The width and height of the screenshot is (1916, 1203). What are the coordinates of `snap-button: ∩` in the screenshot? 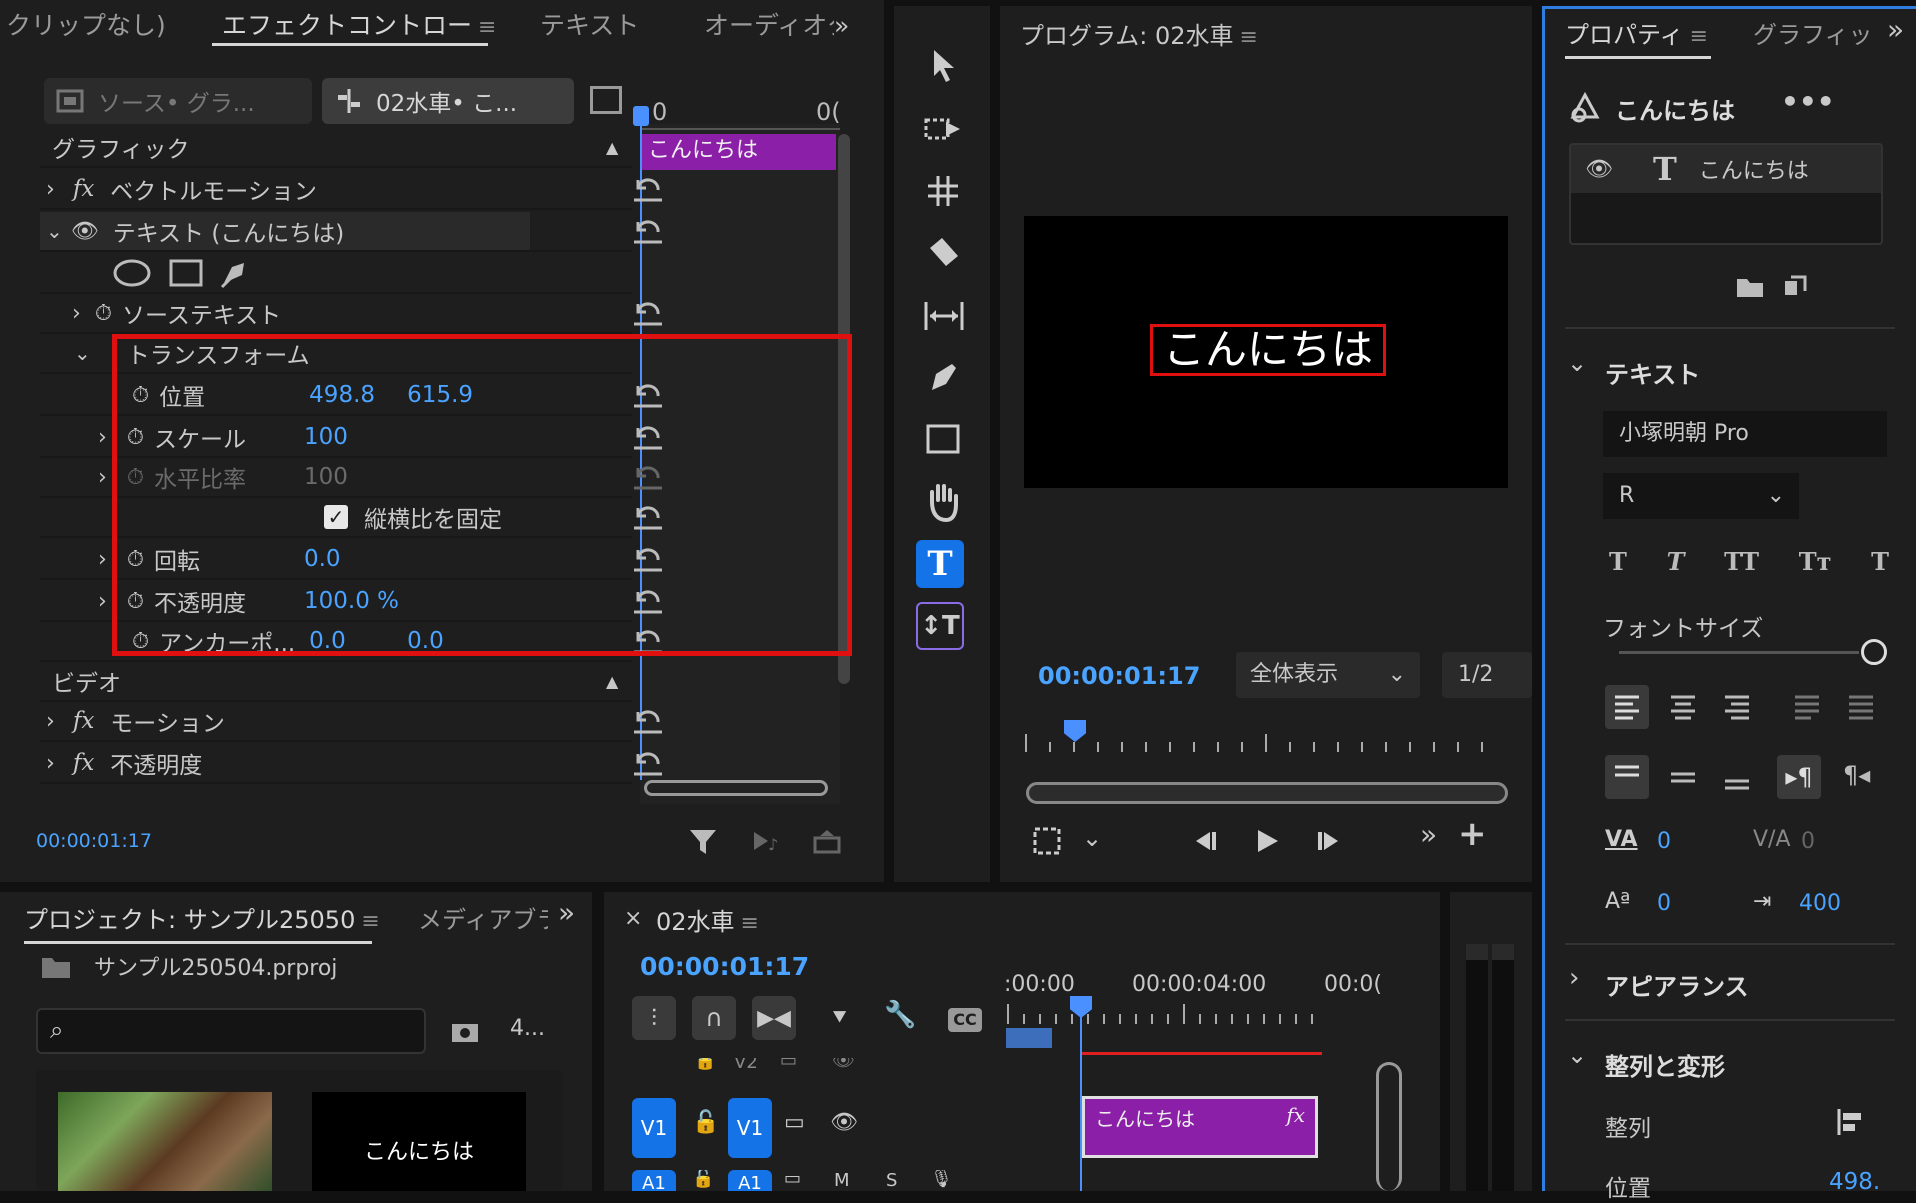 It's located at (714, 1018).